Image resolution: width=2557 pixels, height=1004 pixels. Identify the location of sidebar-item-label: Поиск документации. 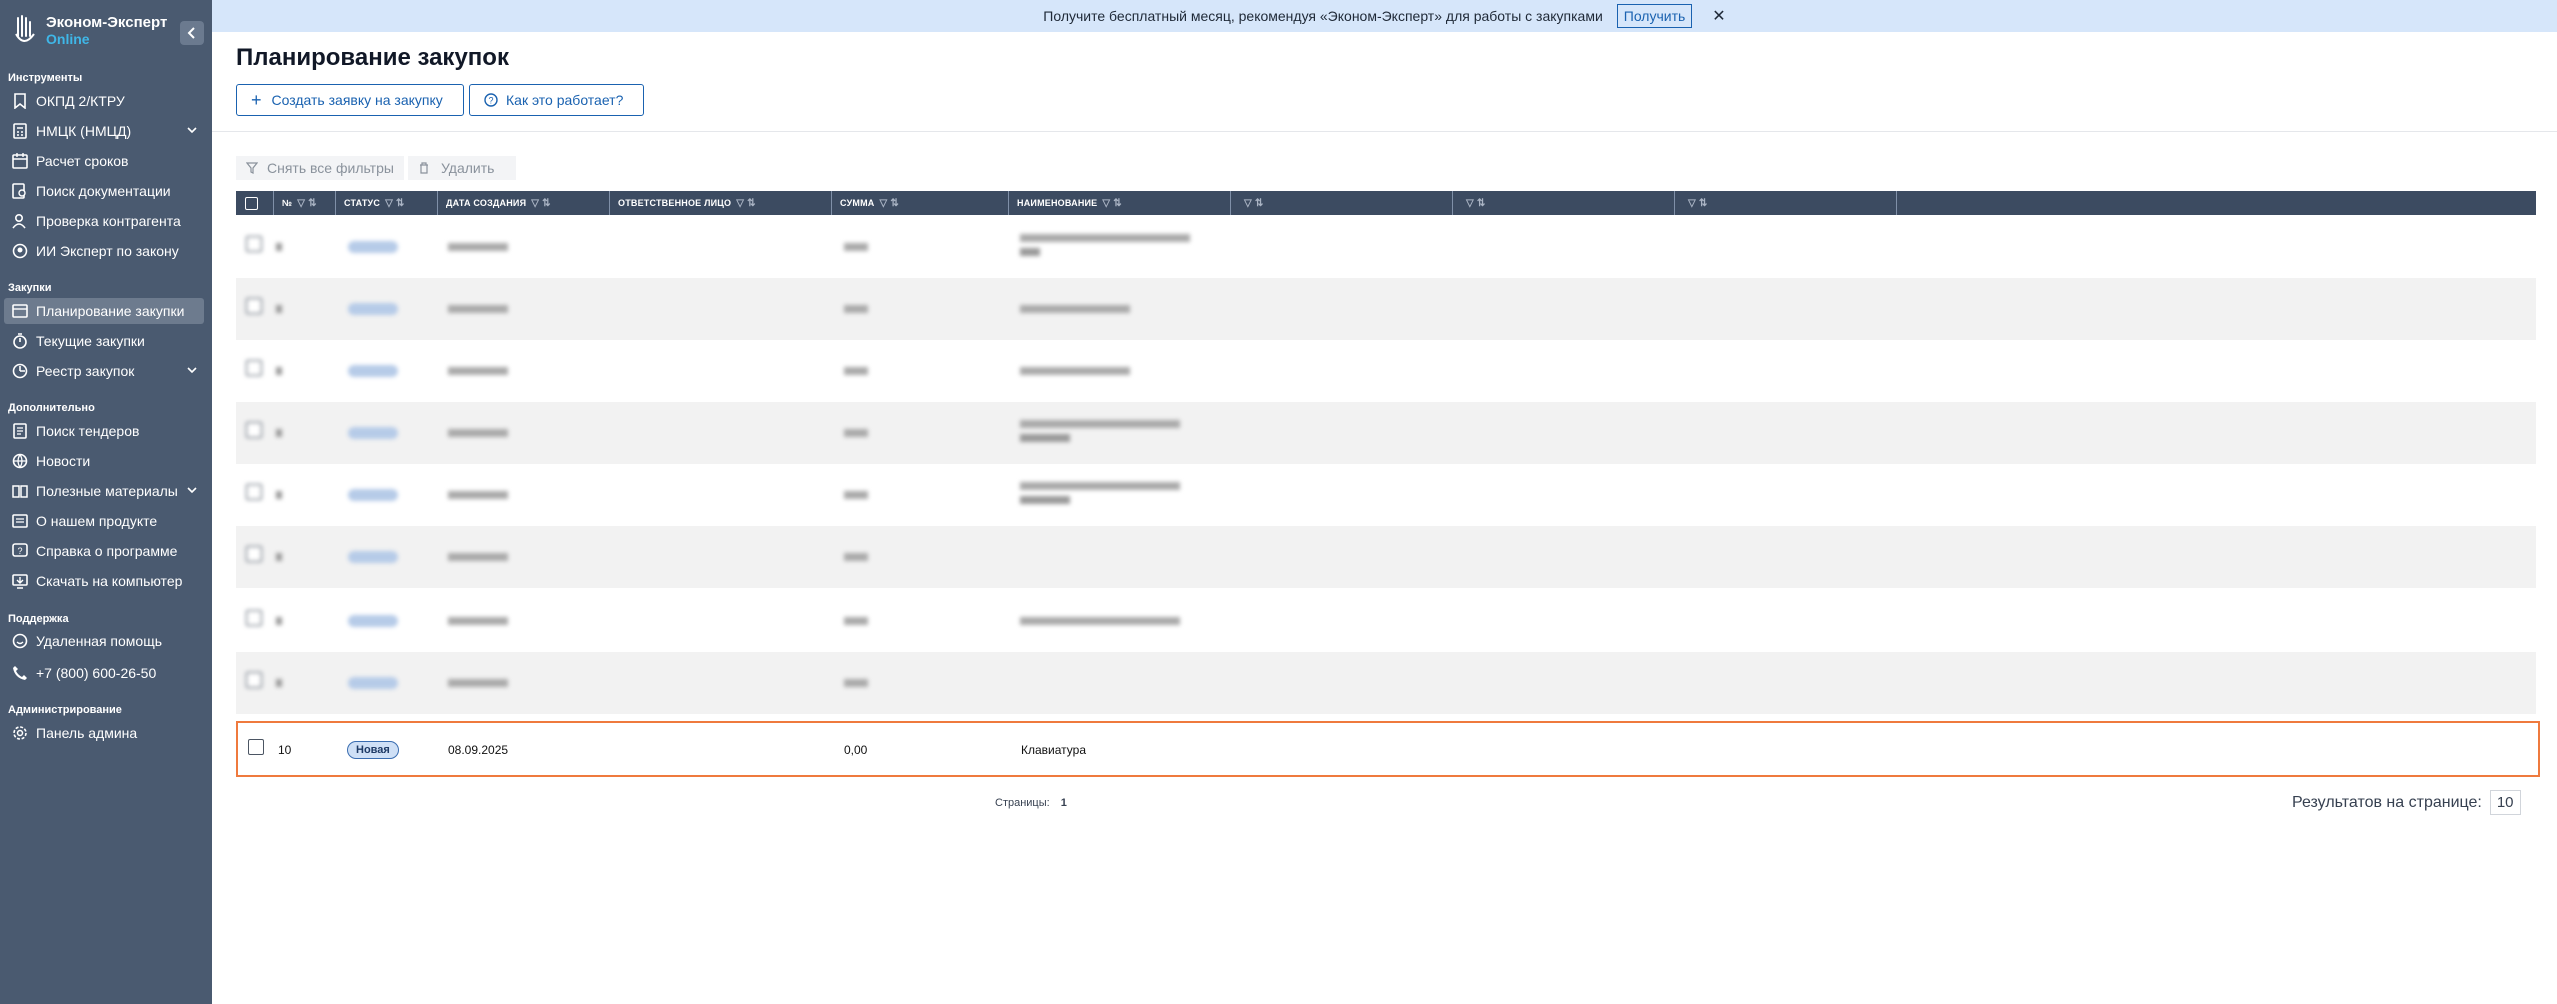
(103, 191).